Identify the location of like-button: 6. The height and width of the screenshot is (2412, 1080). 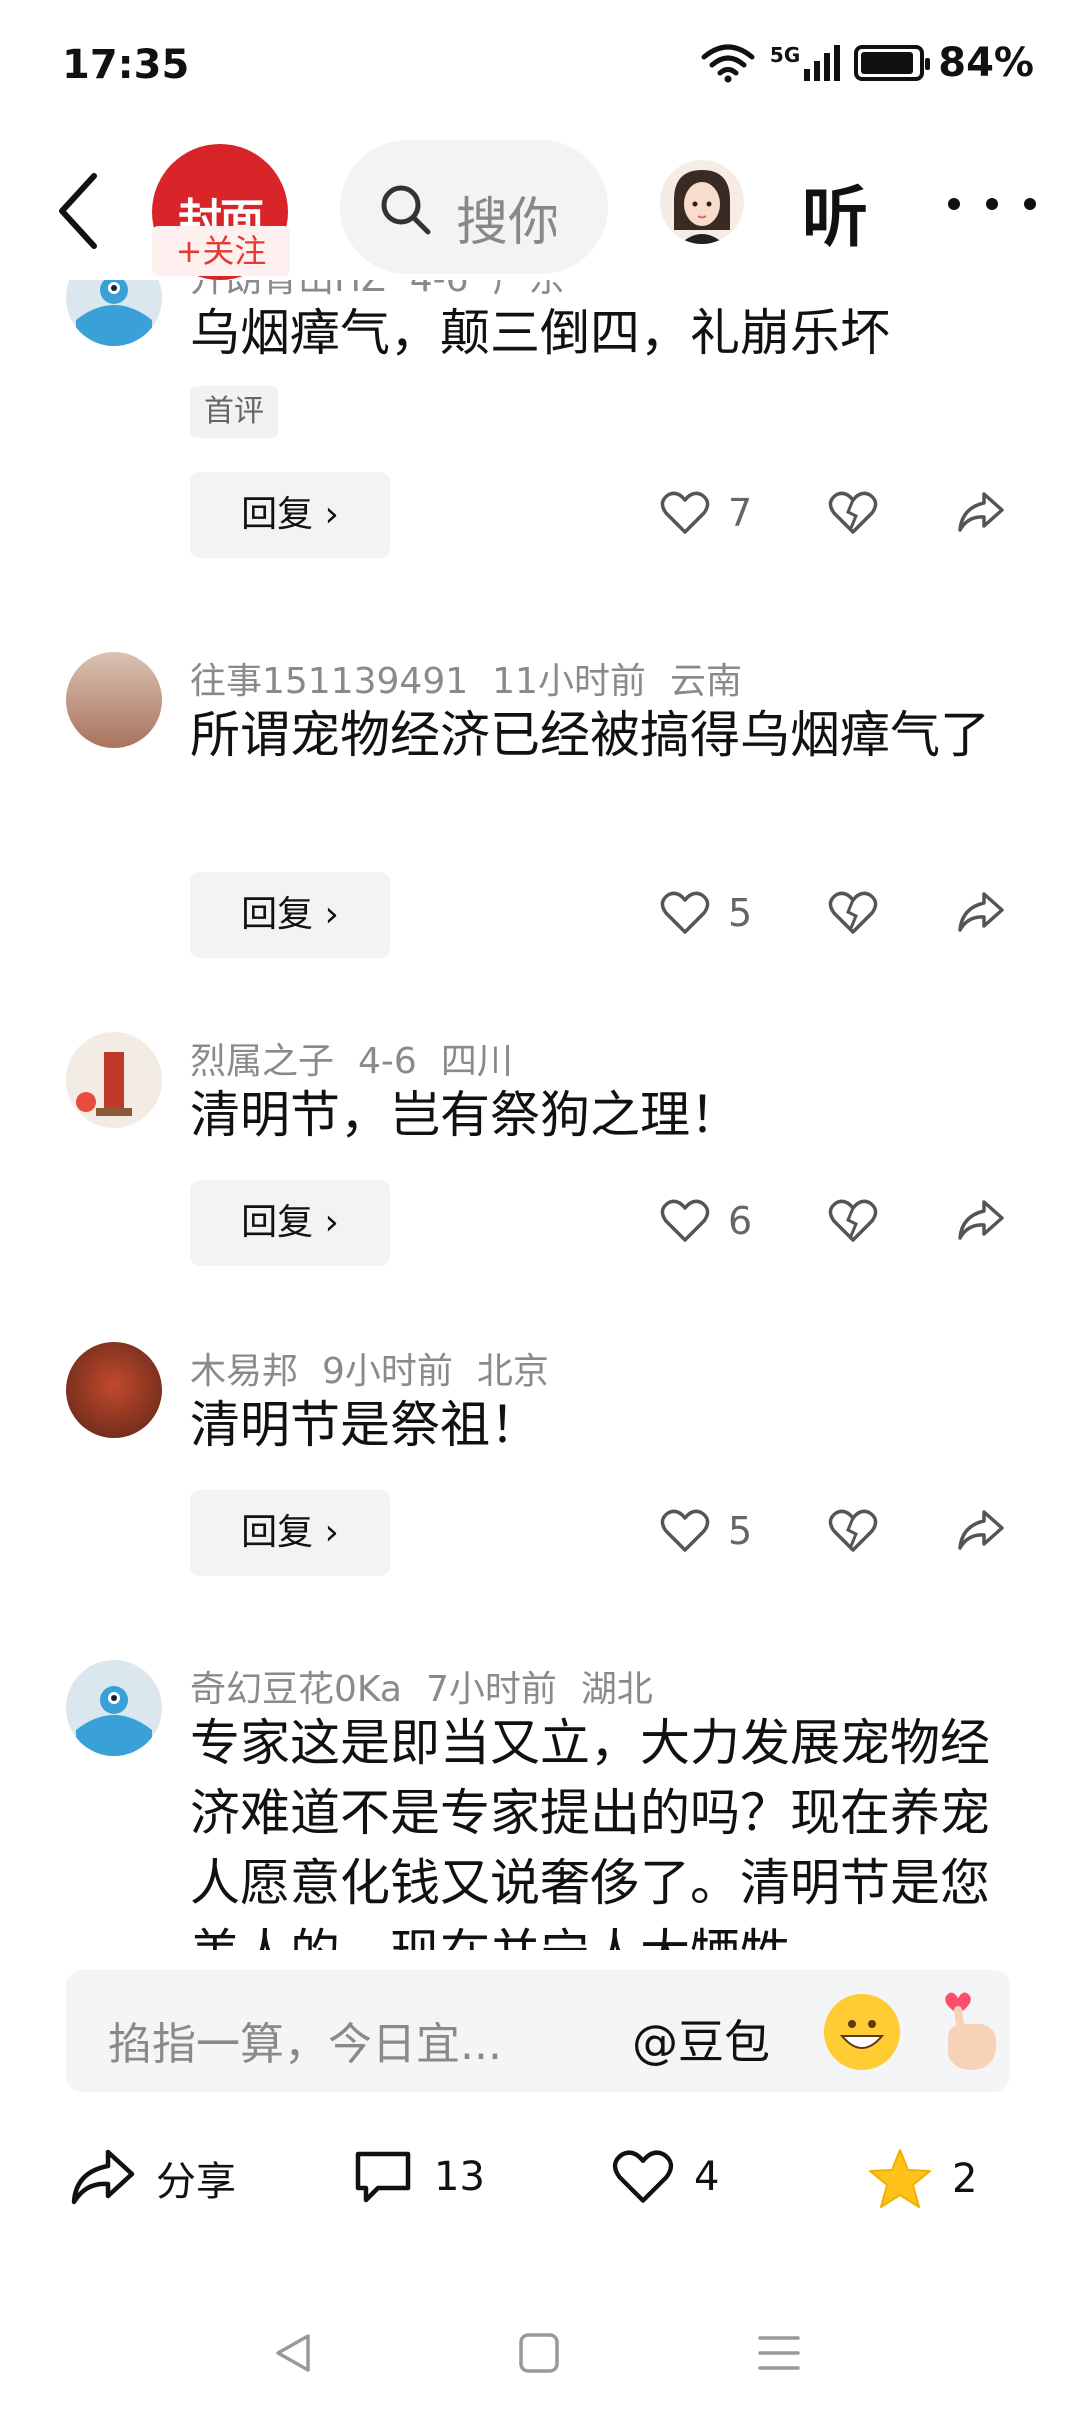
(706, 1221).